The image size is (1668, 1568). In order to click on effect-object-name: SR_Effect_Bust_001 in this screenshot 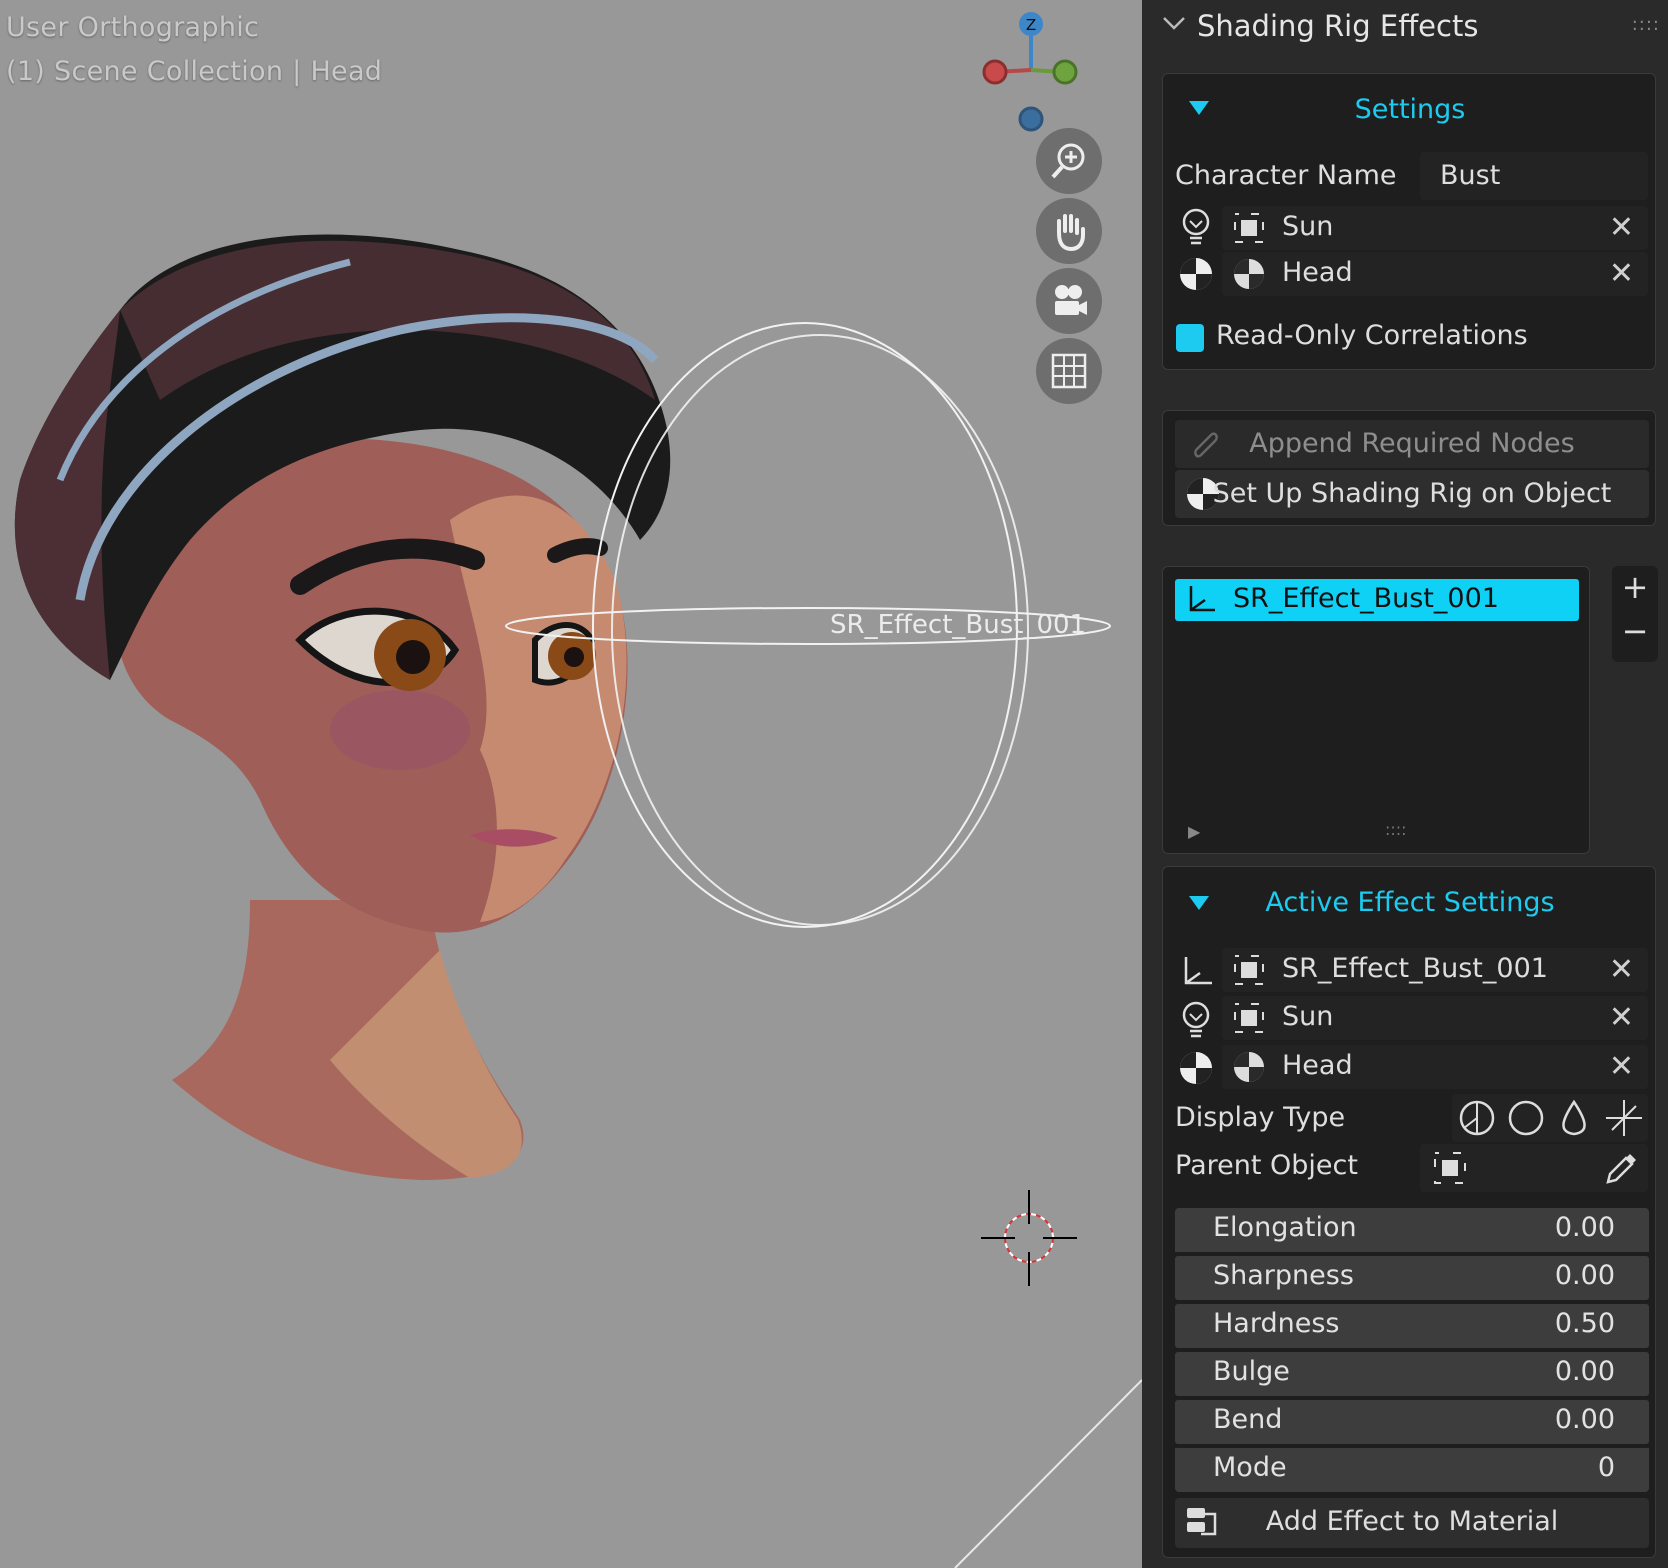, I will do `click(1415, 968)`.